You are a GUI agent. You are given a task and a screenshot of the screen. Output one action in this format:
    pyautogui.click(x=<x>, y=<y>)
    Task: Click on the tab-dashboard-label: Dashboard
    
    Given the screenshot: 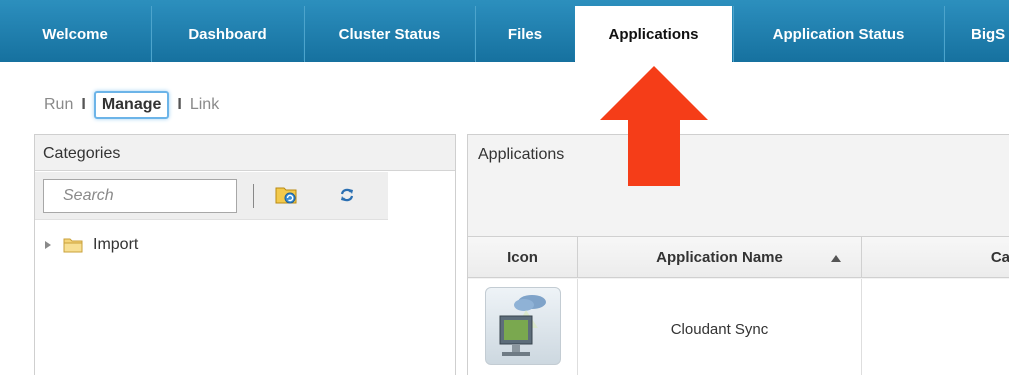 What is the action you would take?
    pyautogui.click(x=227, y=34)
    